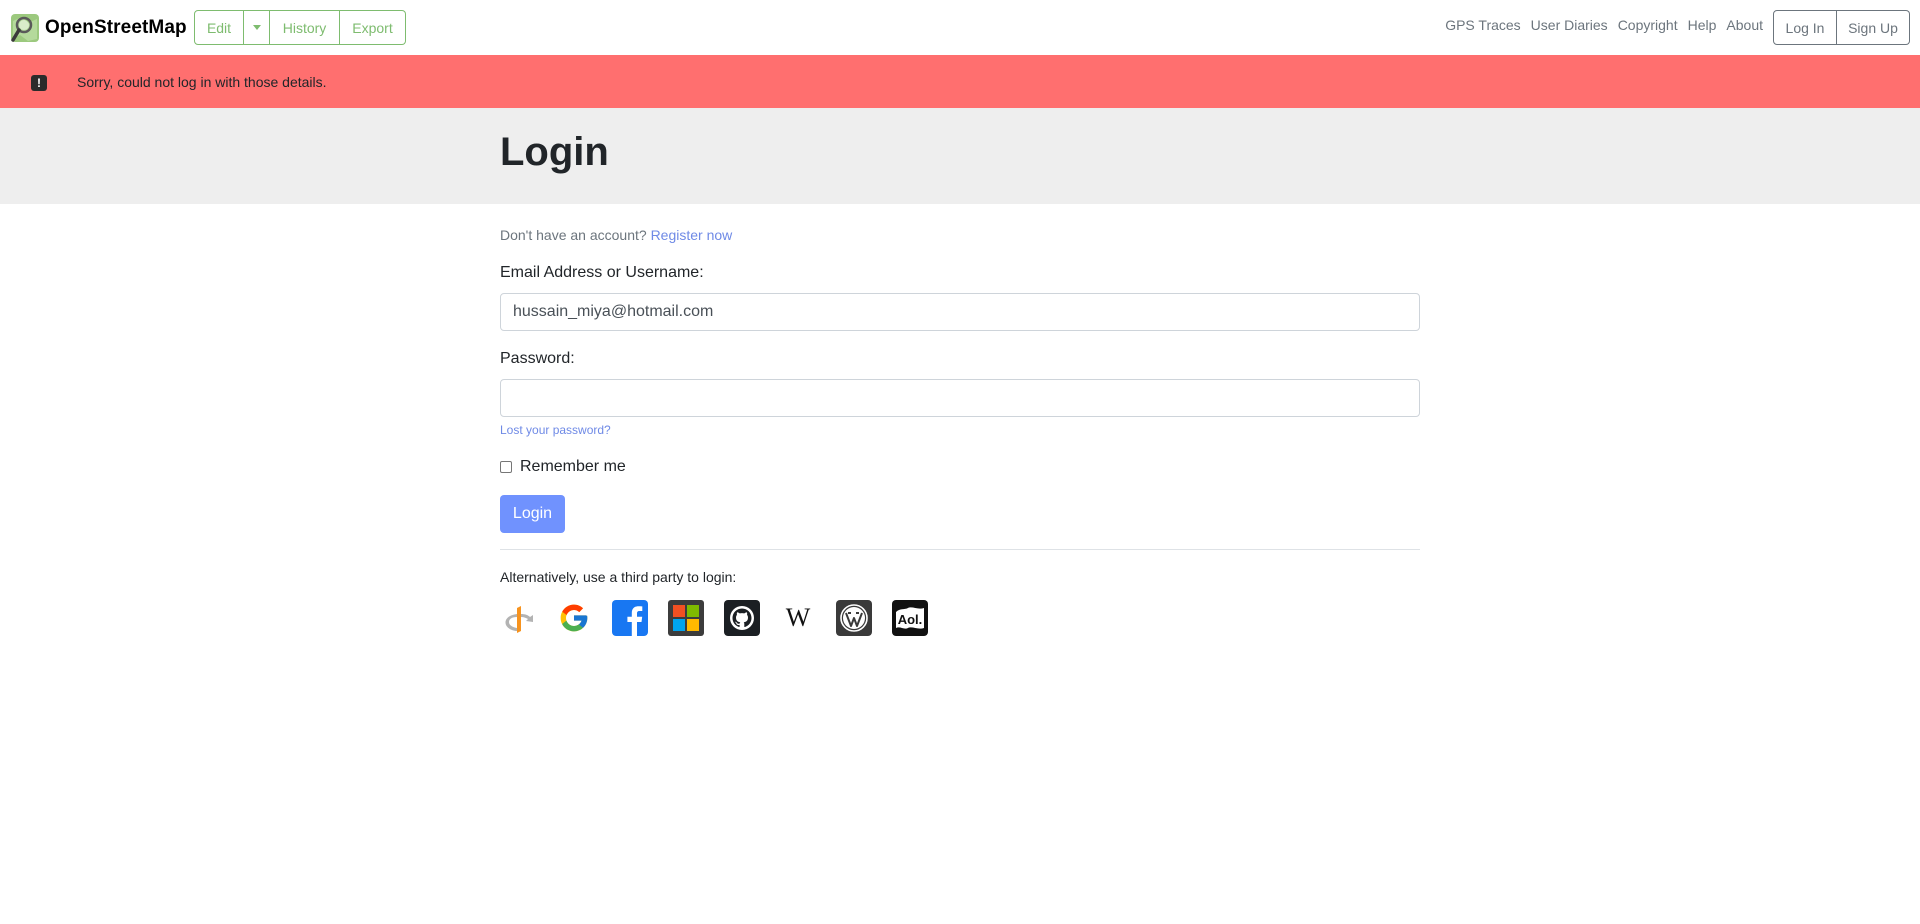 The height and width of the screenshot is (924, 1920). I want to click on error-icon: !, so click(39, 83).